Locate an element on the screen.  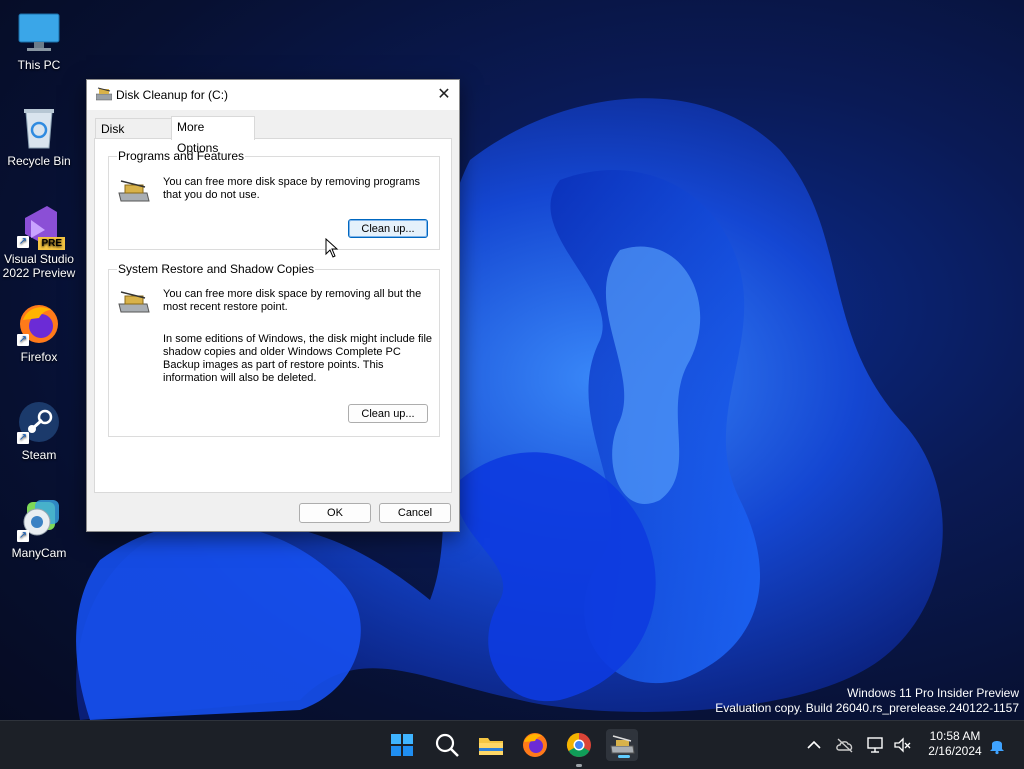
desktop-icon-visual-studio: PRE ↗ Visual Studio 2022 Preview is located at coordinates (39, 242).